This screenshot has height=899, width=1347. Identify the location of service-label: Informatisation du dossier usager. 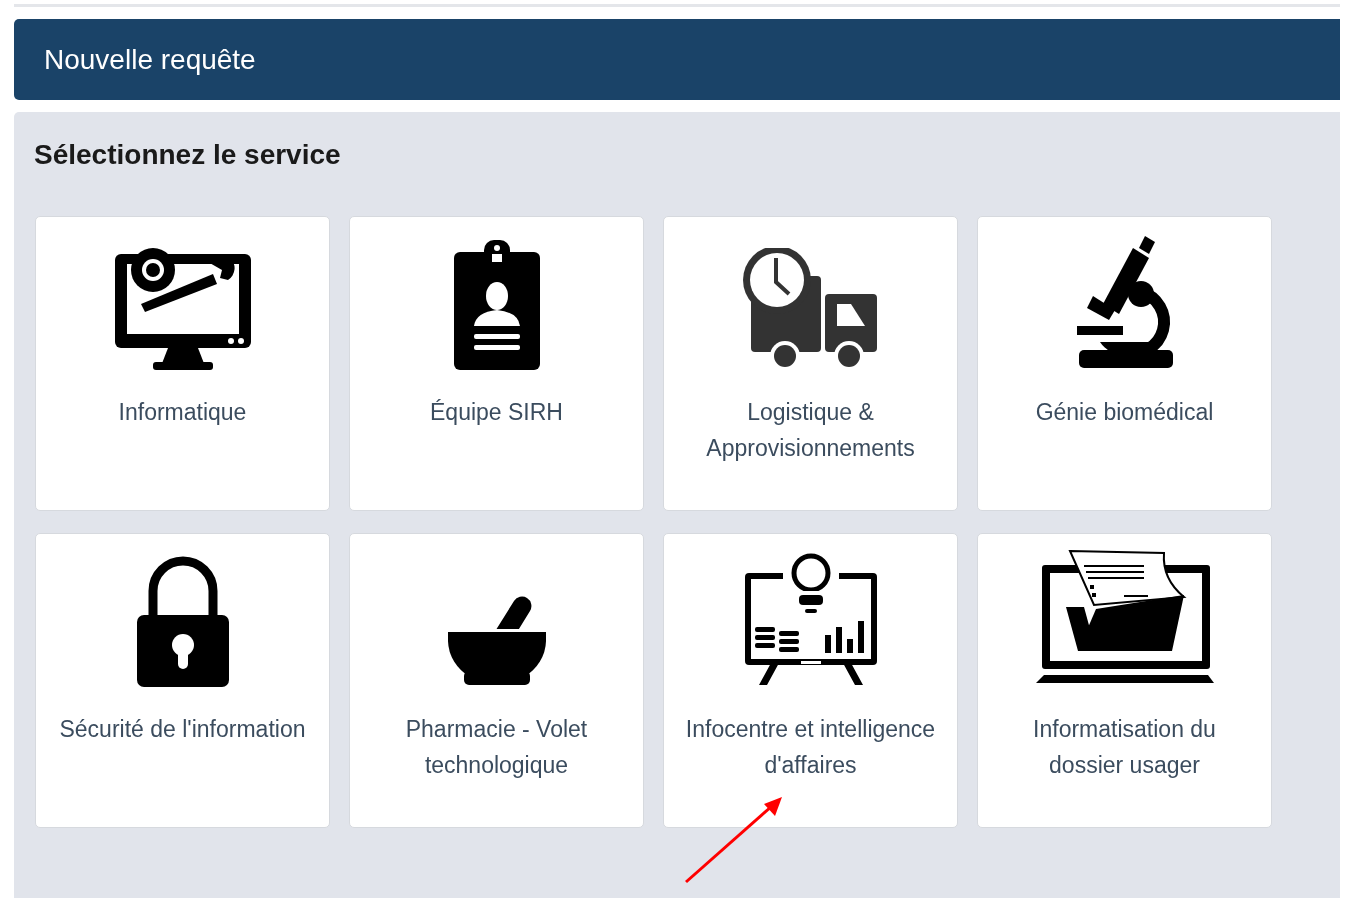
(1124, 747).